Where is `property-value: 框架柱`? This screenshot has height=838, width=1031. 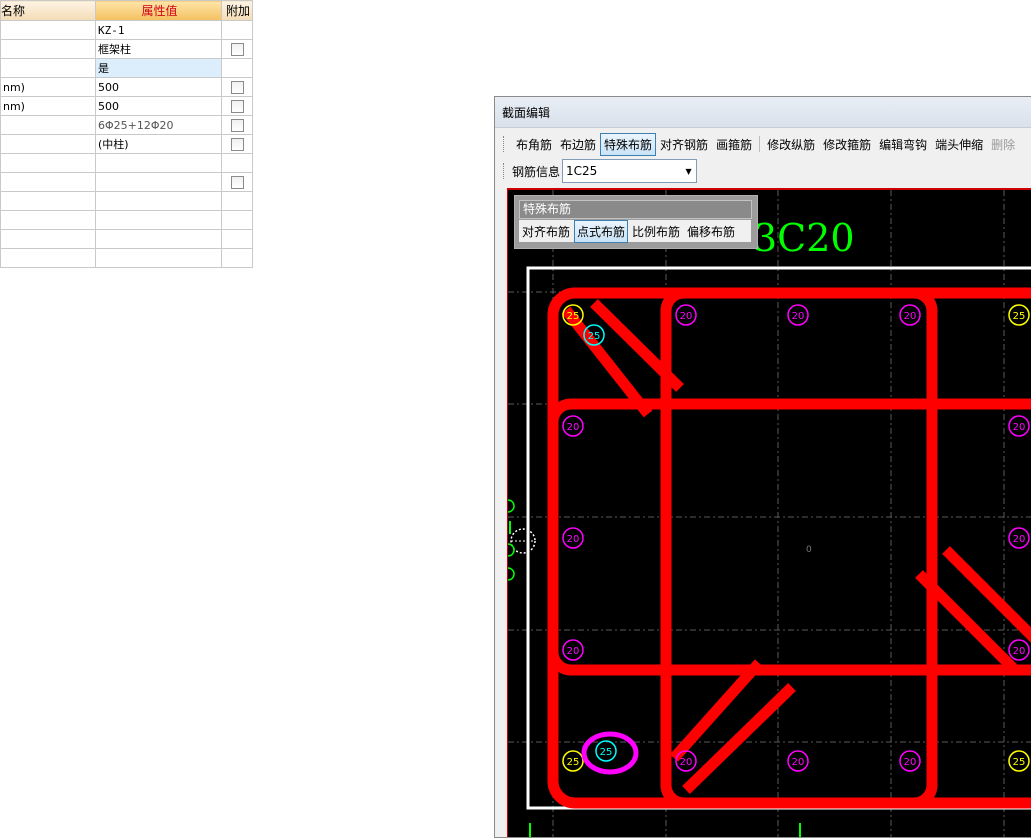
property-value: 框架柱 is located at coordinates (158, 49).